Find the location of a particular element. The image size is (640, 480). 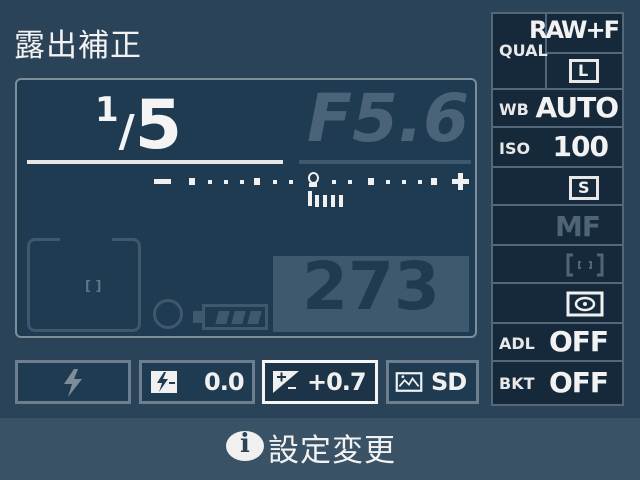

image-size-icon: L is located at coordinates (584, 71).